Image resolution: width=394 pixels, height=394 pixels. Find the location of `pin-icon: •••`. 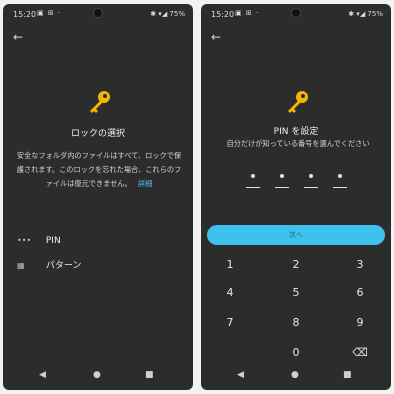

pin-icon: ••• is located at coordinates (24, 240).